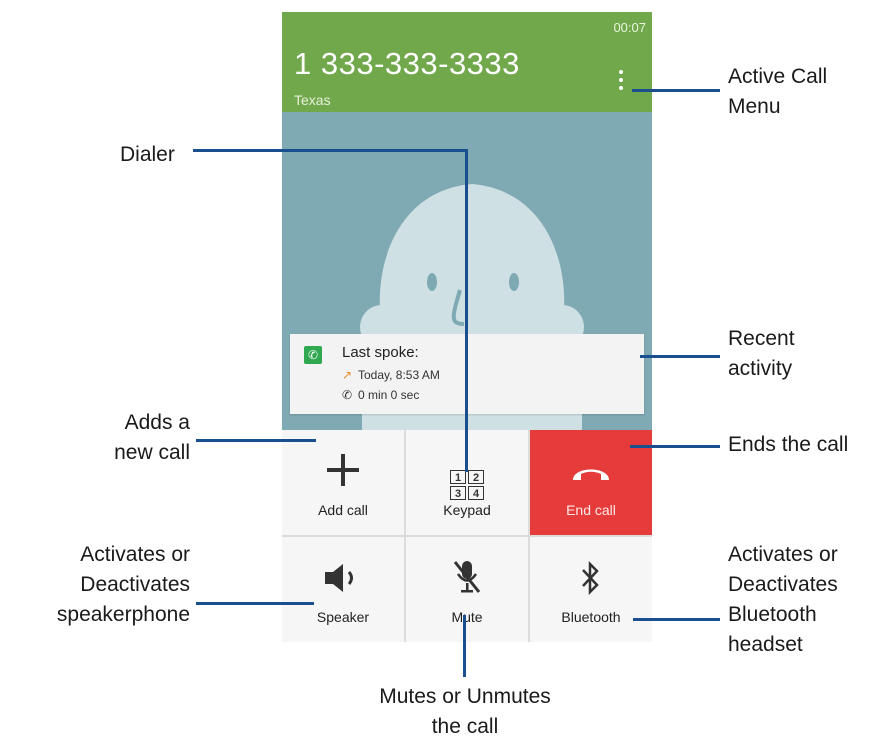 Image resolution: width=887 pixels, height=754 pixels. What do you see at coordinates (621, 83) in the screenshot?
I see `more-options-icon` at bounding box center [621, 83].